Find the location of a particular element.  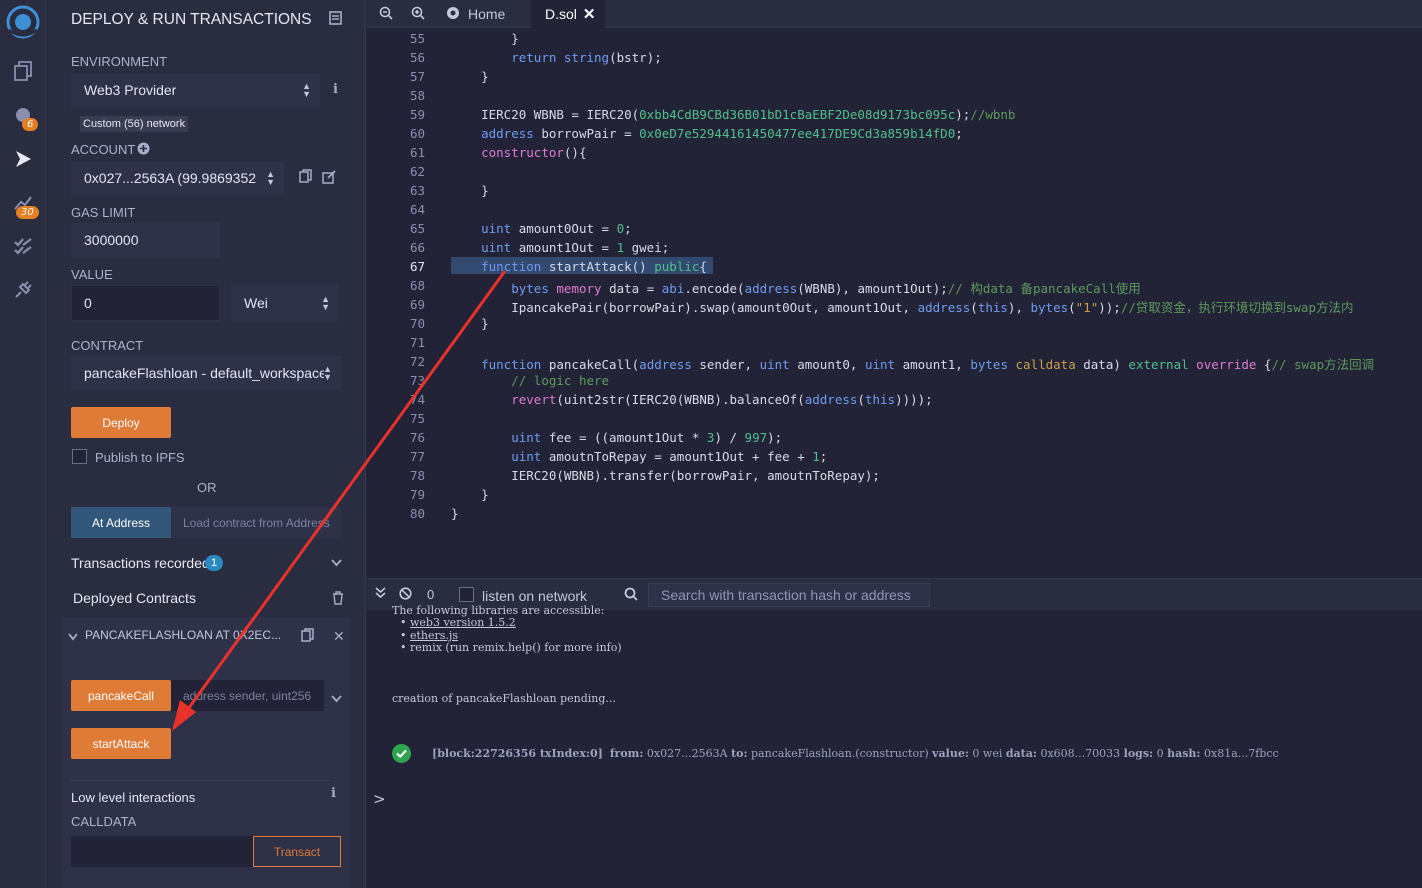

value-label: VALUE is located at coordinates (92, 274).